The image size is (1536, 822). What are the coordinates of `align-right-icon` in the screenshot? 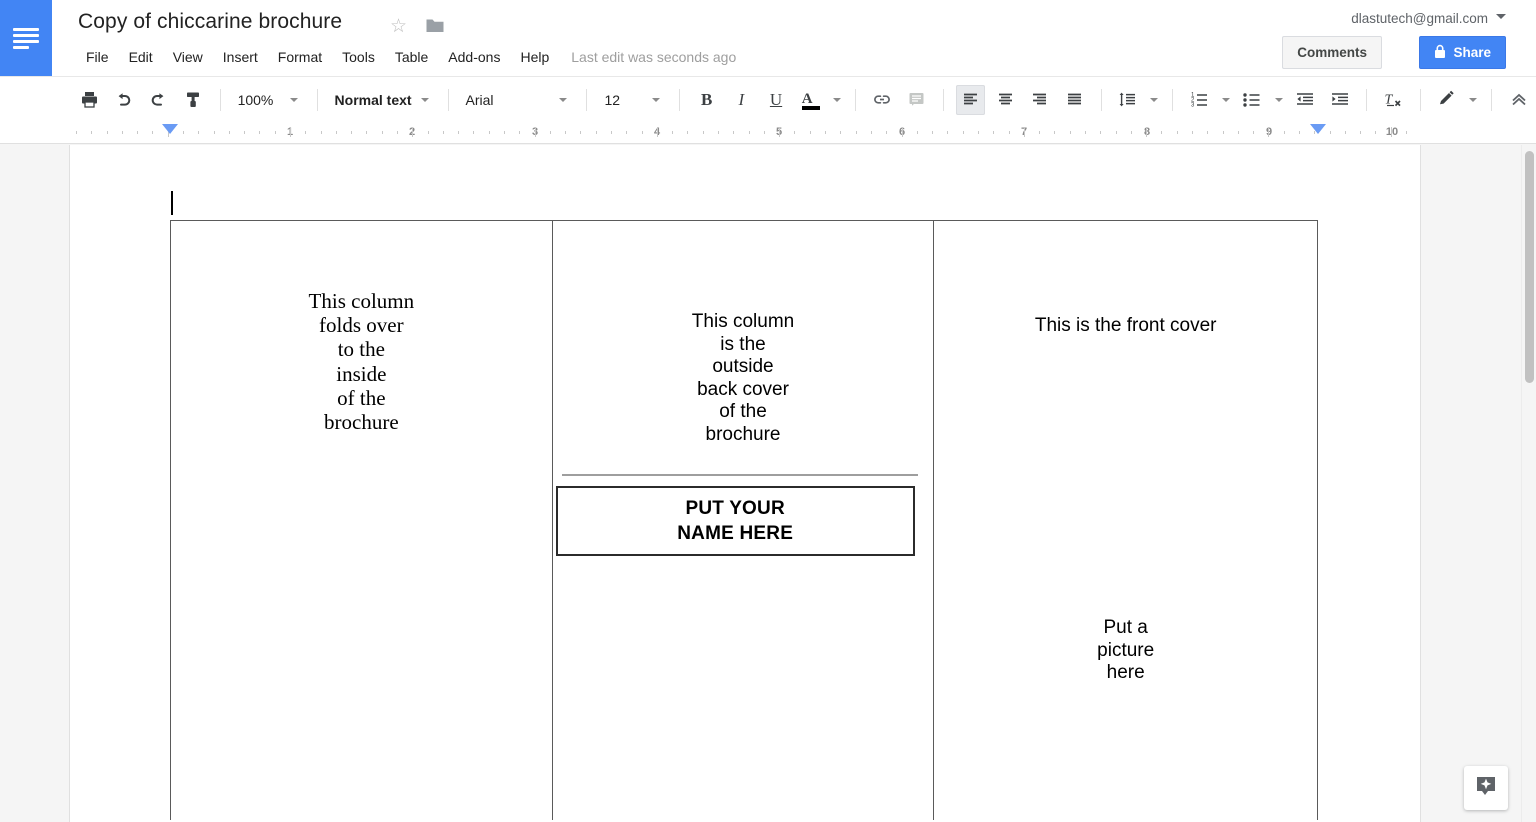 It's located at (1040, 100).